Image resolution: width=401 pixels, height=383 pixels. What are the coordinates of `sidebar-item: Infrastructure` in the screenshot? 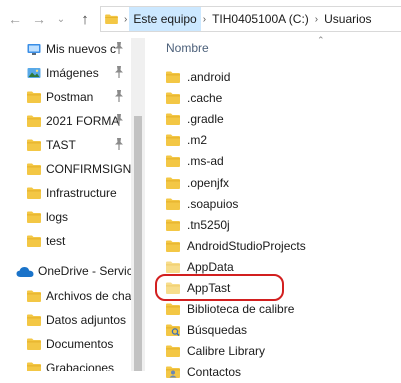 It's located at (65, 194).